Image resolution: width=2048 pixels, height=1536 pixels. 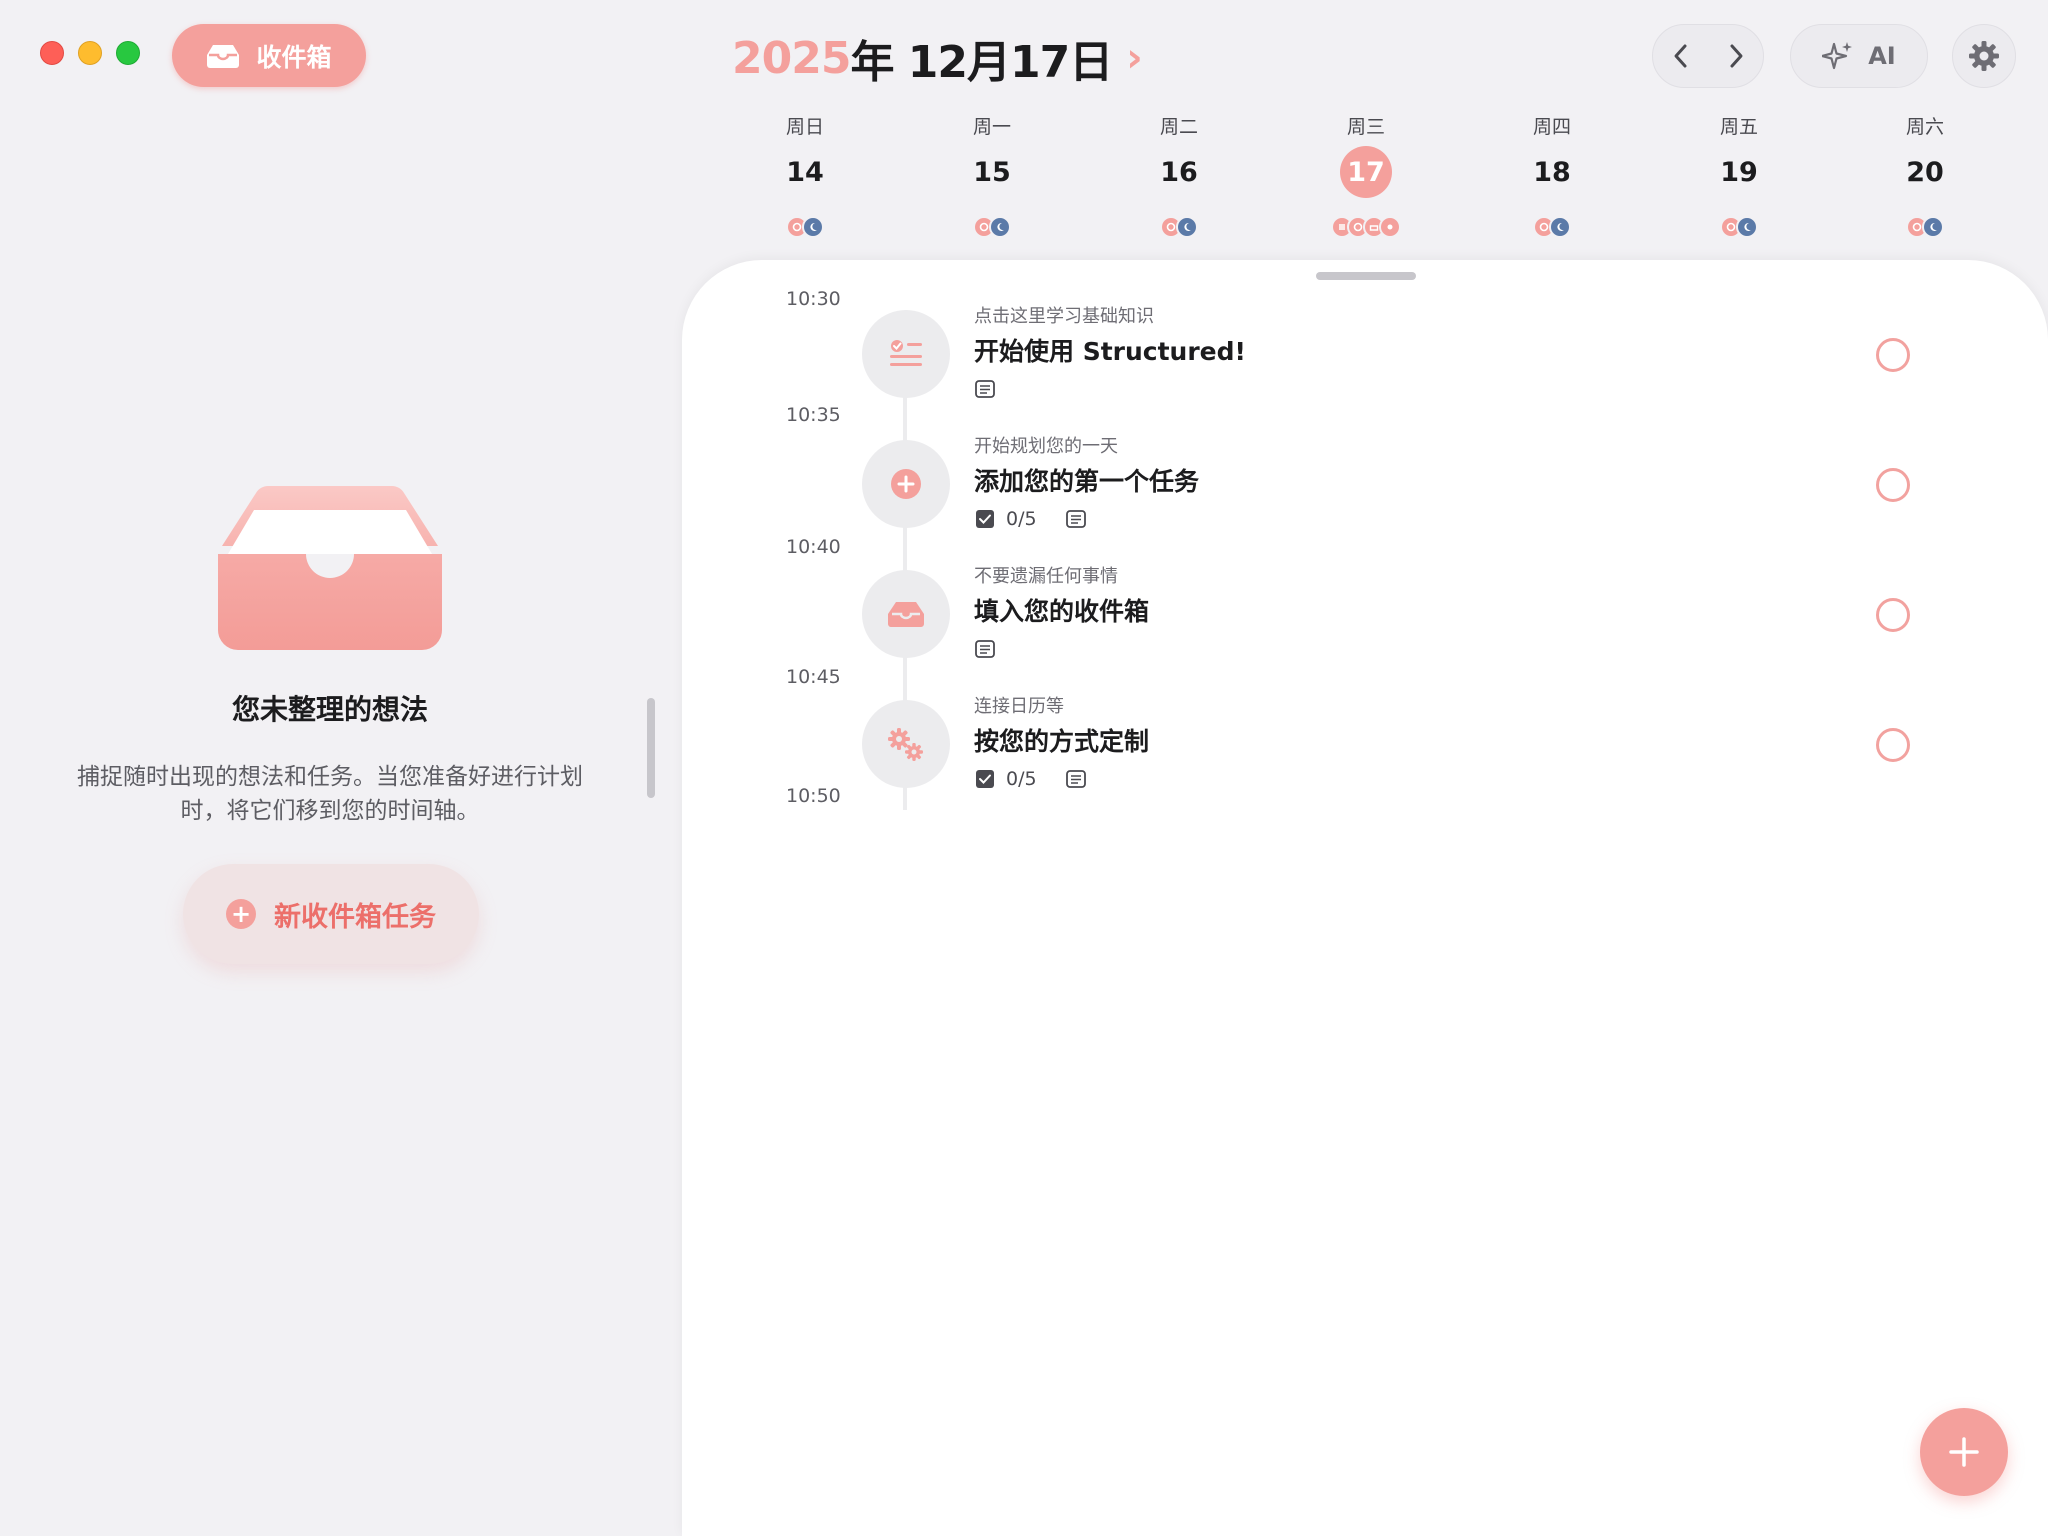 What do you see at coordinates (1019, 706) in the screenshot?
I see `task-subtitle: 连接日历等` at bounding box center [1019, 706].